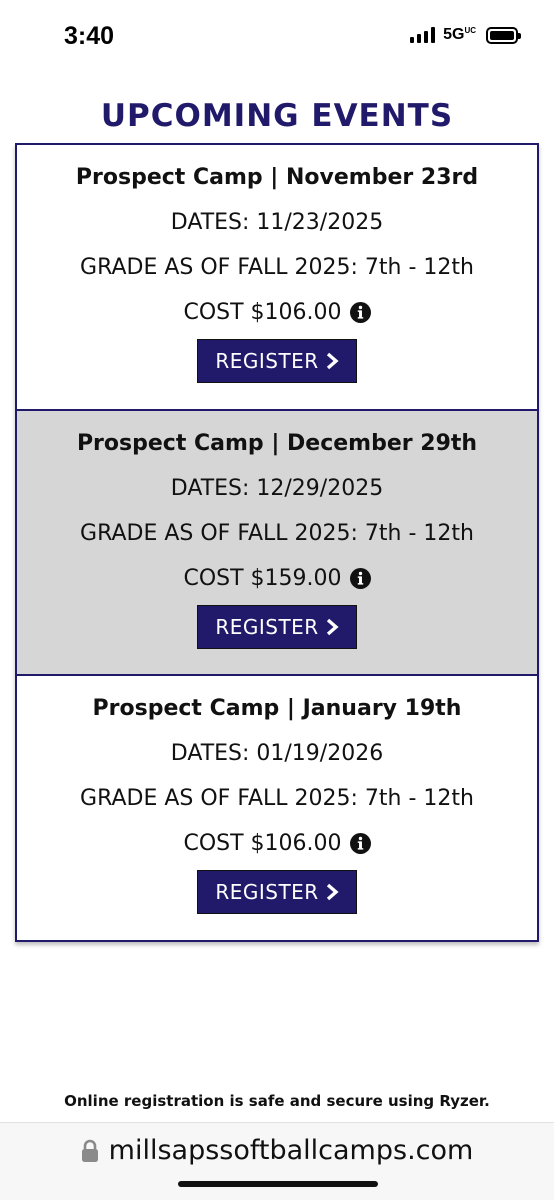 Image resolution: width=554 pixels, height=1200 pixels. What do you see at coordinates (89, 36) in the screenshot?
I see `status-time: 3:40` at bounding box center [89, 36].